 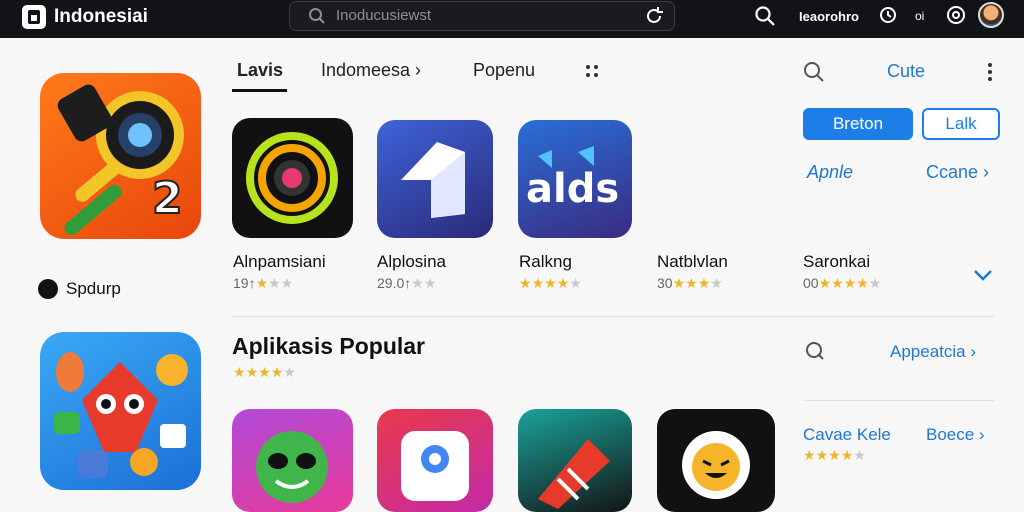 What do you see at coordinates (435, 466) in the screenshot?
I see `map-pin-icon` at bounding box center [435, 466].